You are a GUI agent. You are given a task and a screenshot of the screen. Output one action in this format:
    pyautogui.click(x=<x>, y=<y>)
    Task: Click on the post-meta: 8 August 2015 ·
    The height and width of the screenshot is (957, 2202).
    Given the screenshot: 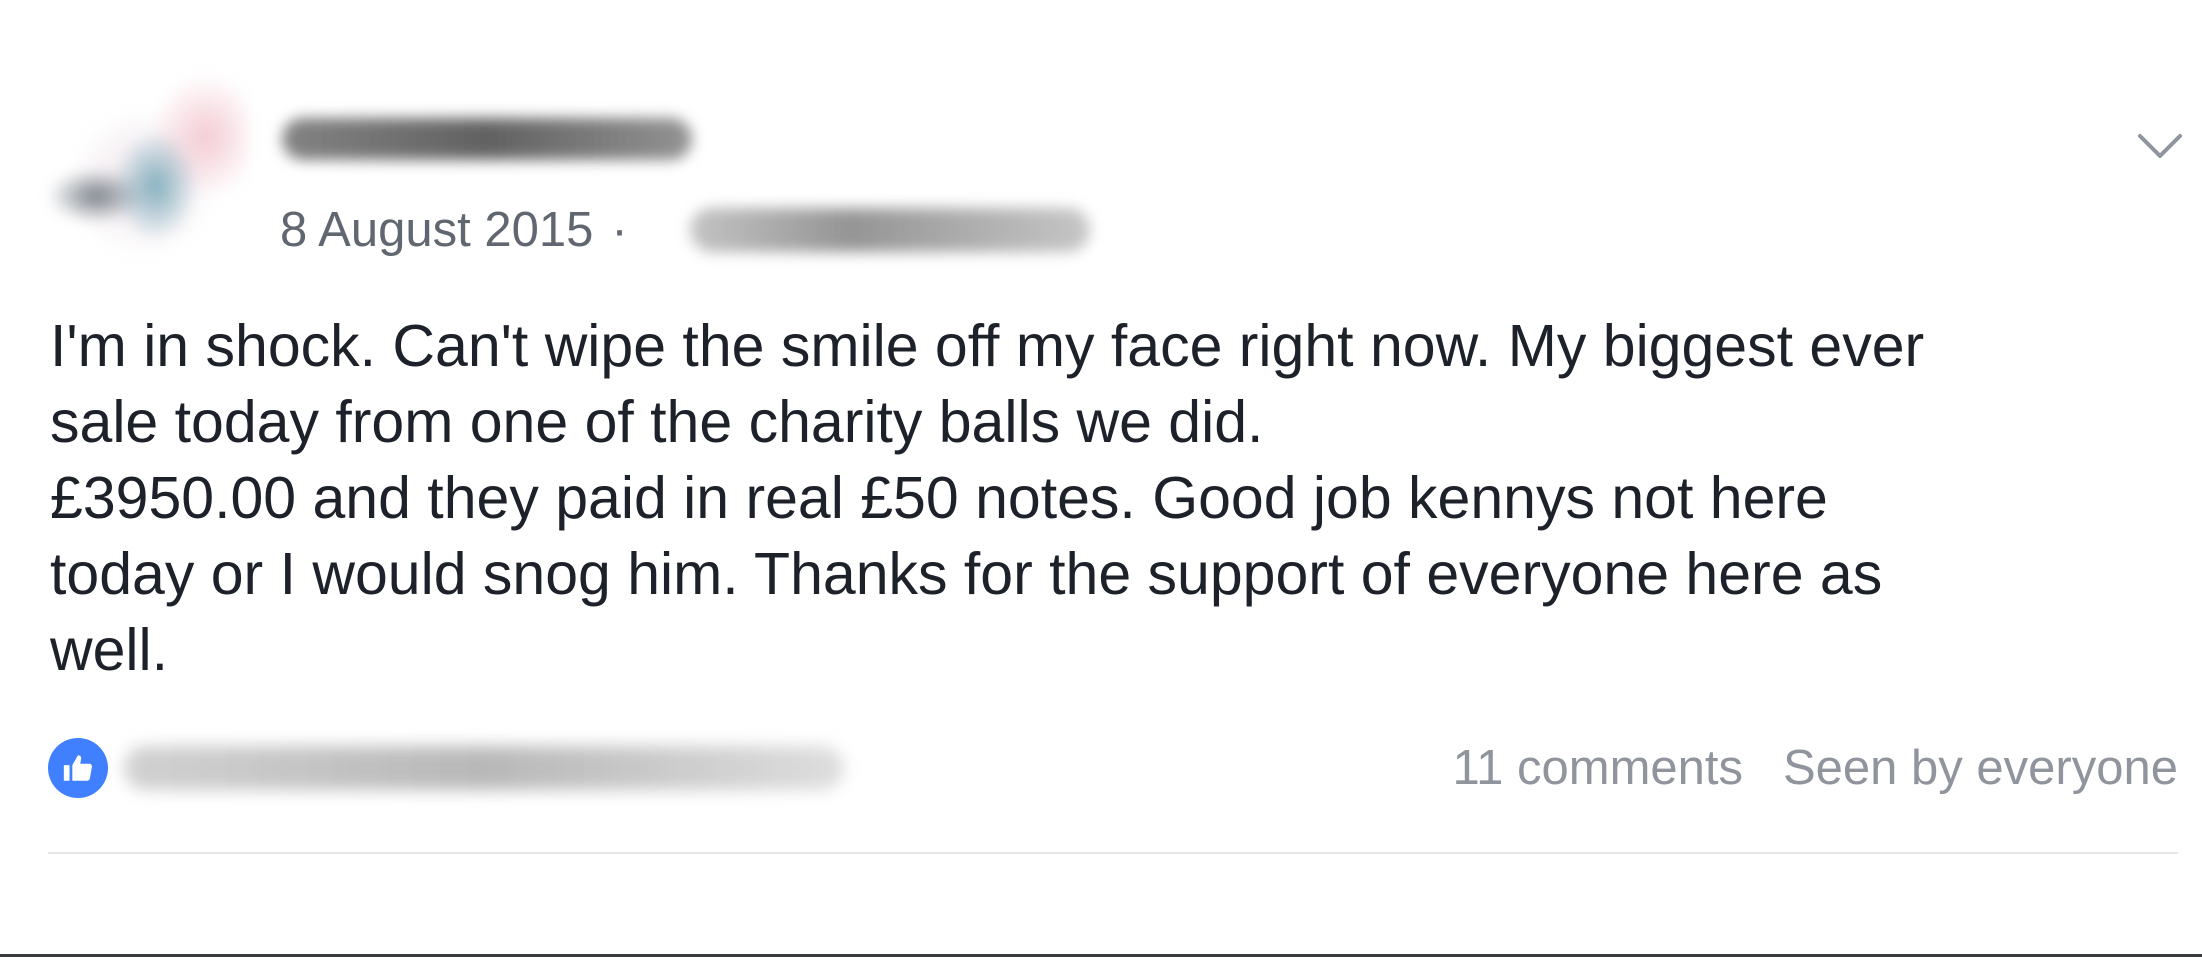 What is the action you would take?
    pyautogui.click(x=454, y=230)
    